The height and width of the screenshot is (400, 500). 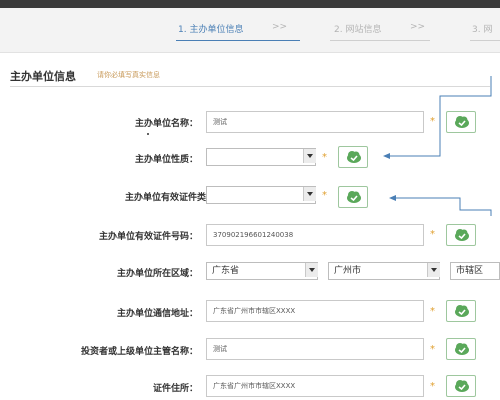 What do you see at coordinates (157, 314) in the screenshot?
I see `address-label: 主办单位通信地址：` at bounding box center [157, 314].